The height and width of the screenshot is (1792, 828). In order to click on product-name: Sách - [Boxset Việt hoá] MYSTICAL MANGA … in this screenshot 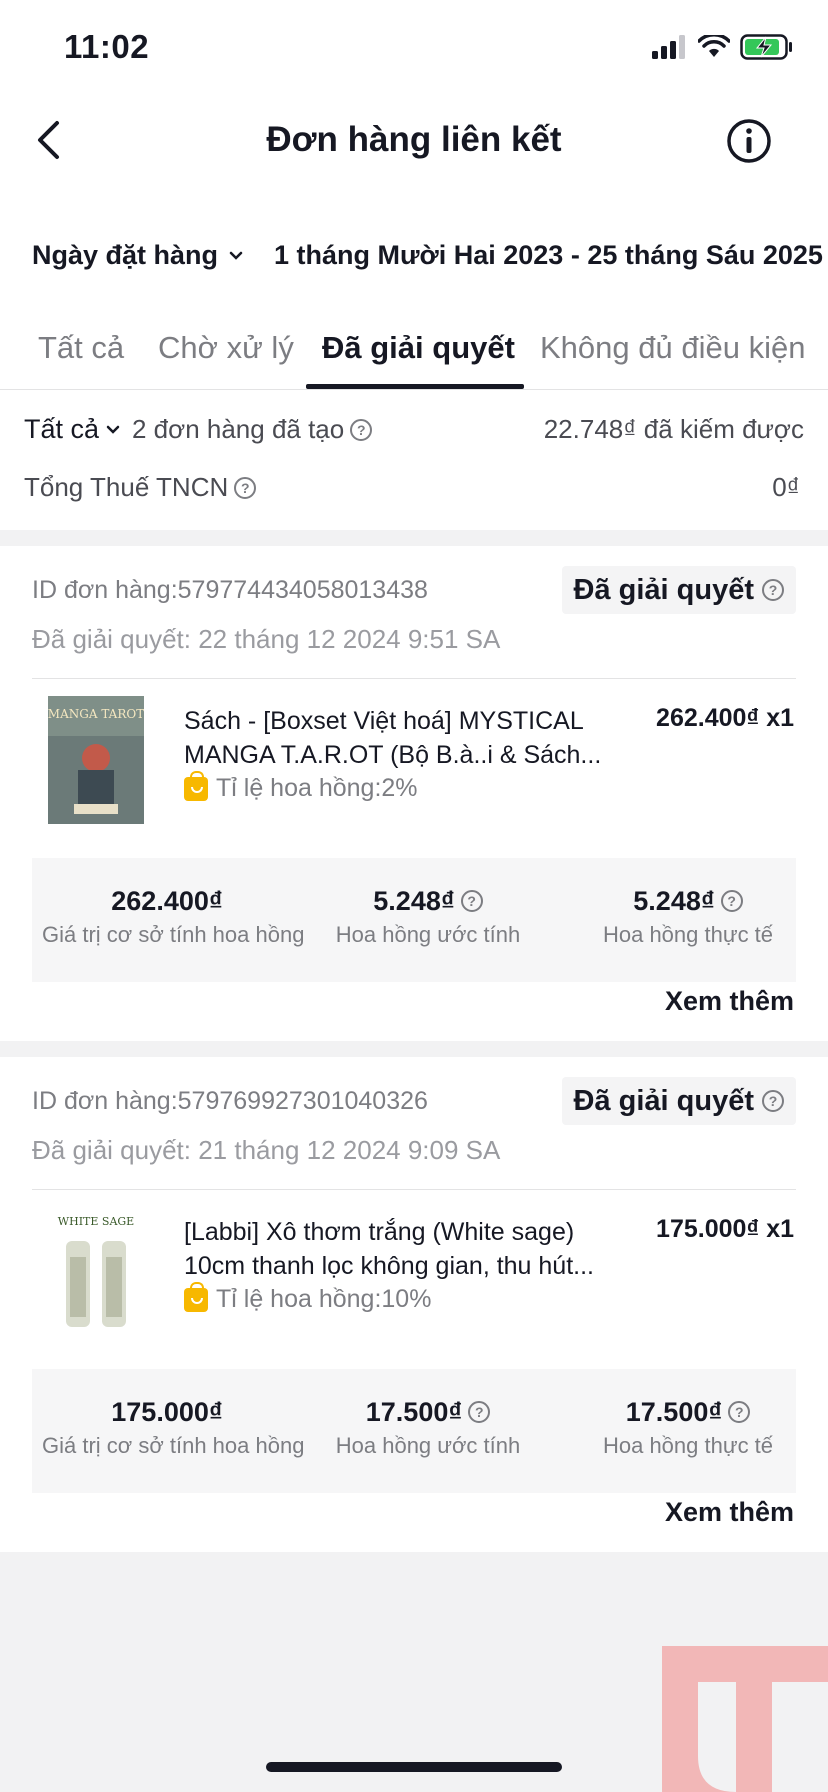, I will do `click(404, 738)`.